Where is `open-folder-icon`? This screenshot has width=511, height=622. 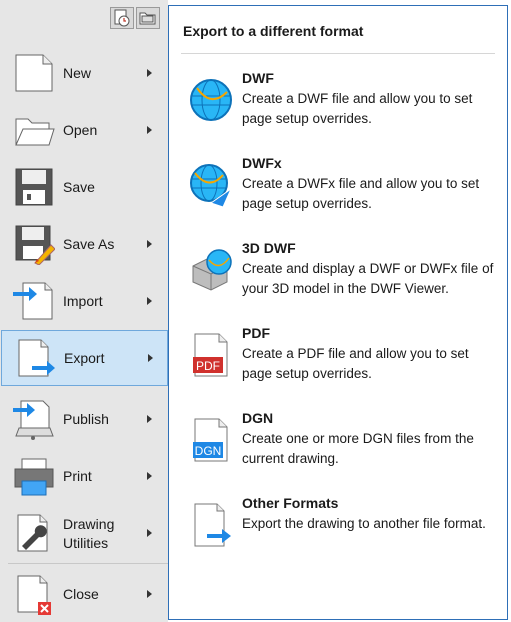 open-folder-icon is located at coordinates (35, 132).